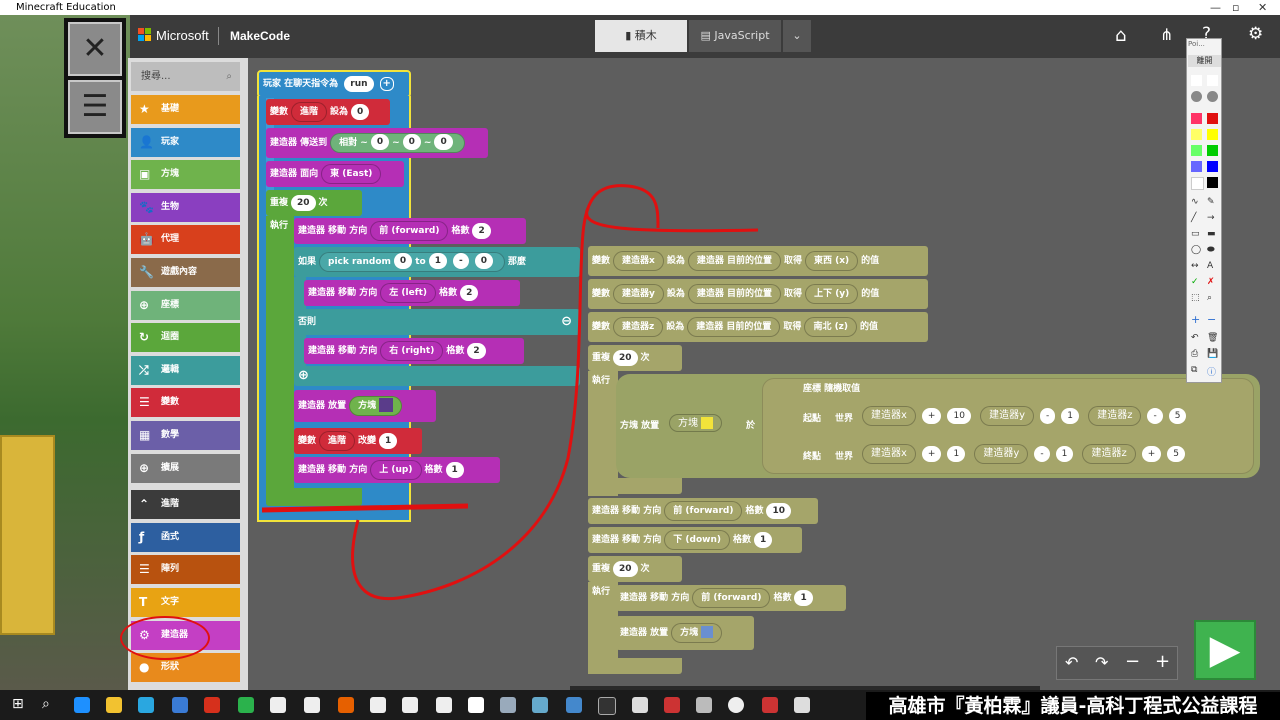 This screenshot has height=720, width=1280. Describe the element at coordinates (1255, 34) in the screenshot. I see `gear-icon: ⚙` at that location.